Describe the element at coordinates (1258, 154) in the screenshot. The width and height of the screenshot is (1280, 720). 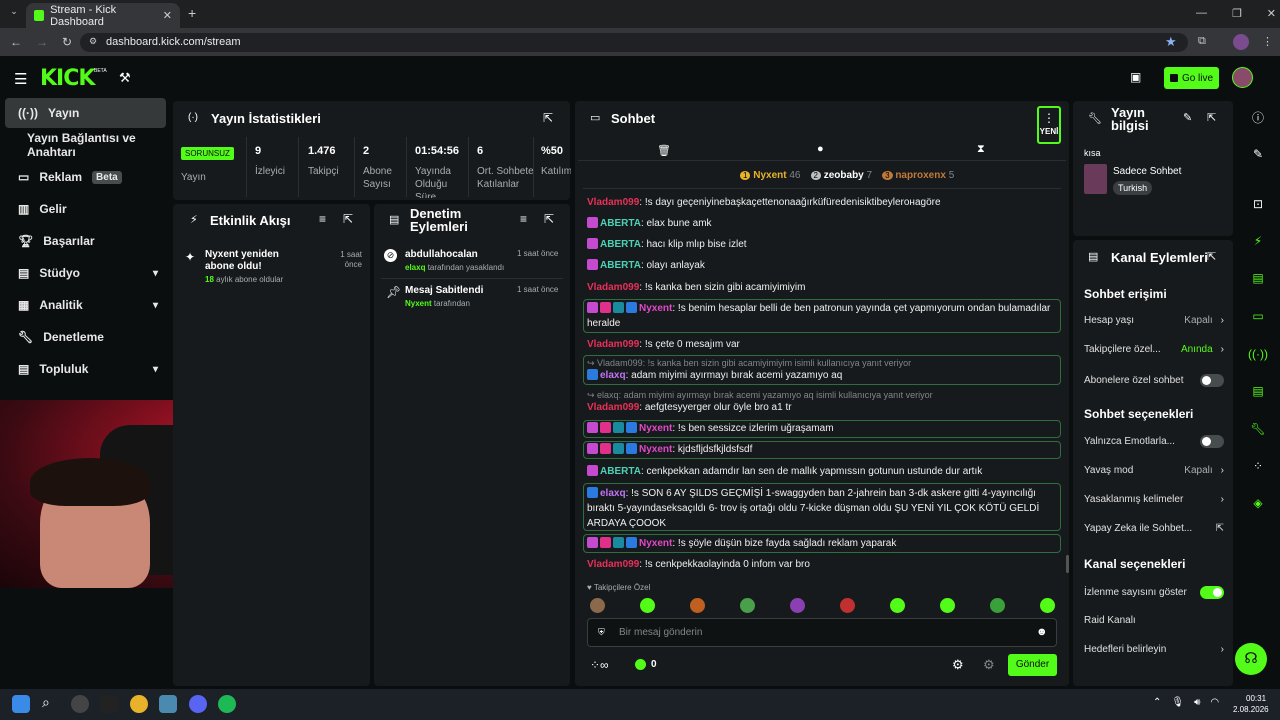
I see `edit-icon: ✎` at that location.